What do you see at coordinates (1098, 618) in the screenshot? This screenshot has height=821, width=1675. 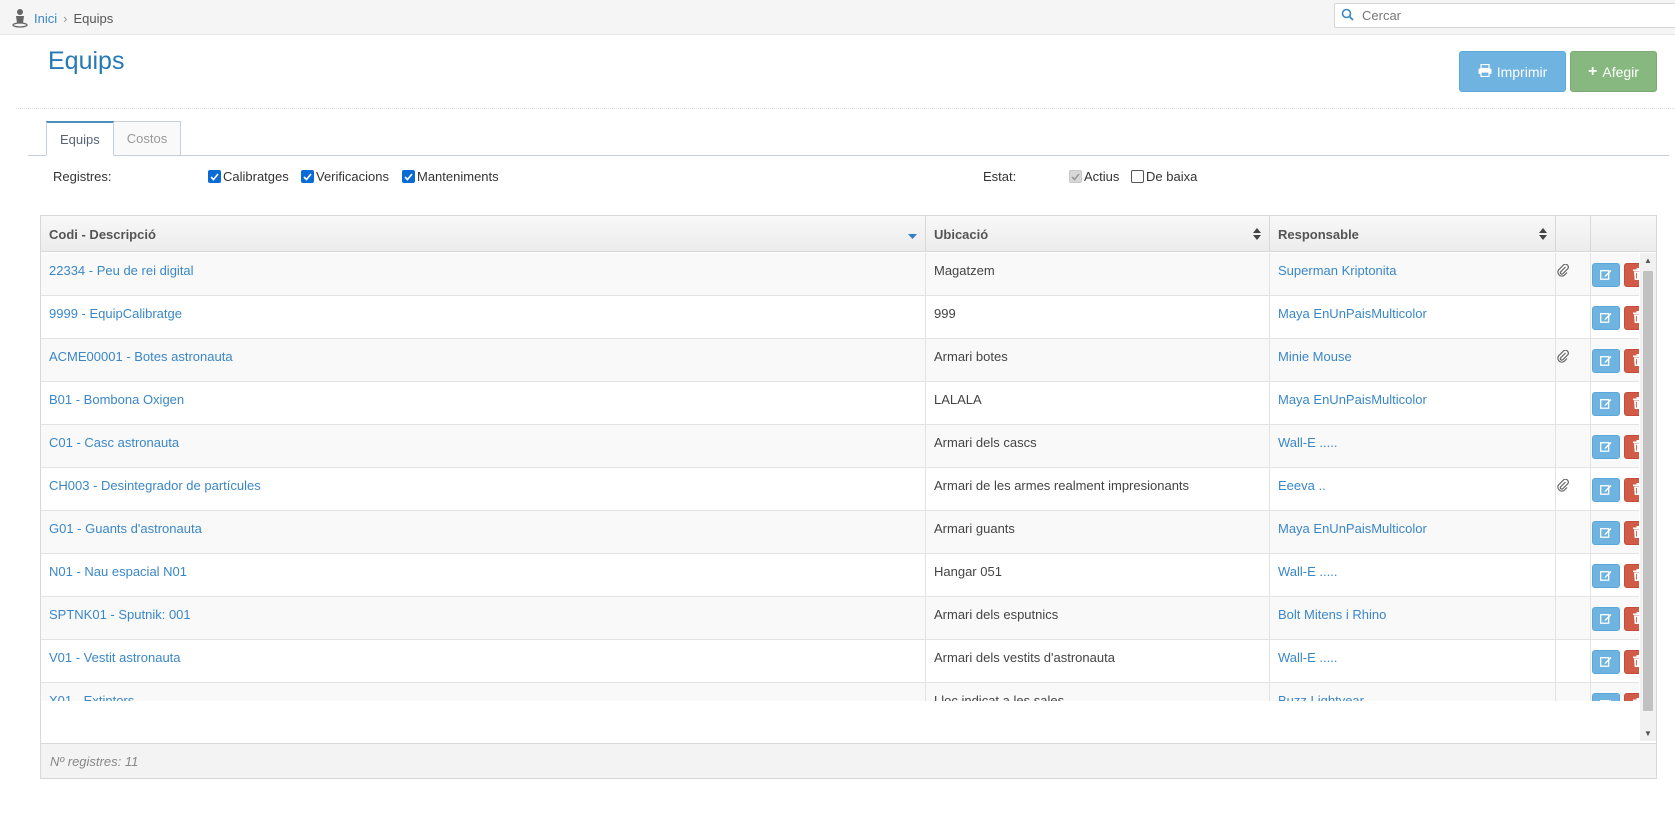 I see `cell-ubicacio: Armari dels esputnics` at bounding box center [1098, 618].